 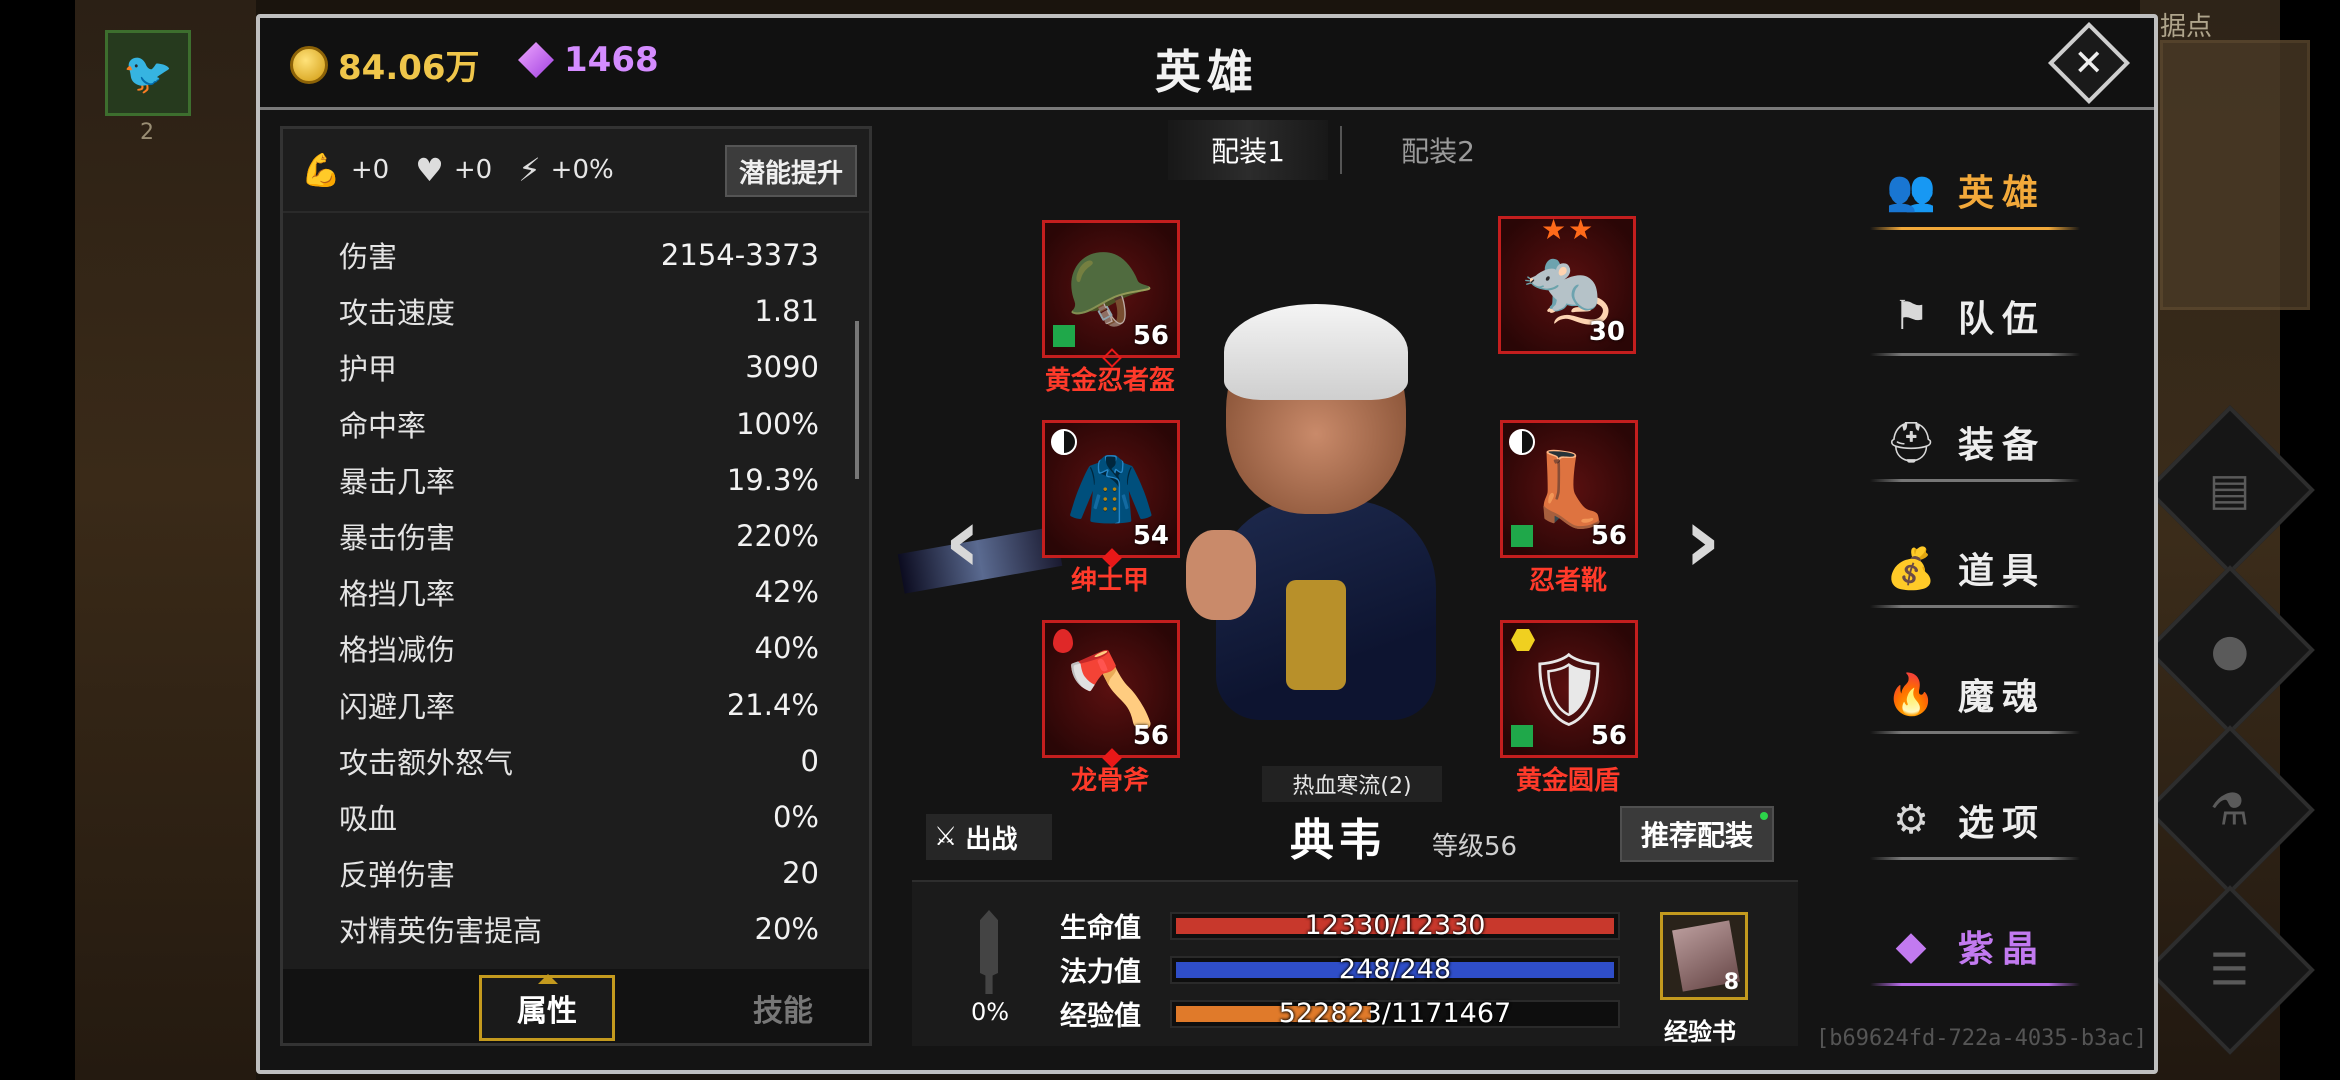 What do you see at coordinates (962, 540) in the screenshot?
I see `previous-hero-button: ‹` at bounding box center [962, 540].